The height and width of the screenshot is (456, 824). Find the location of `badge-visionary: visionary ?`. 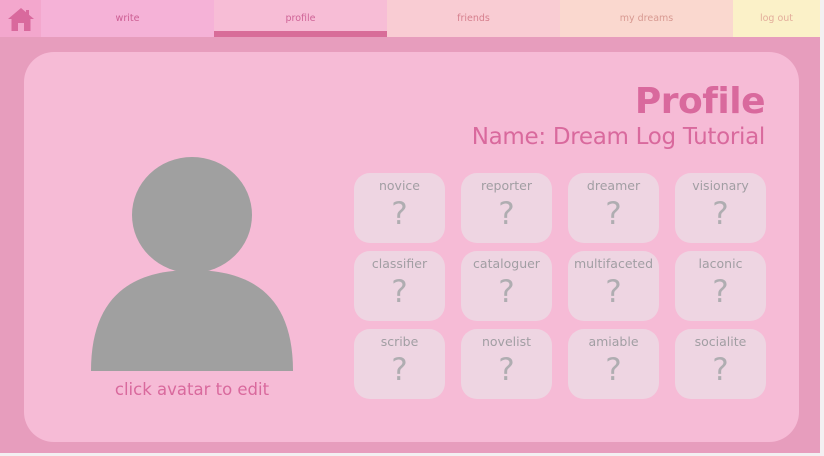

badge-visionary: visionary ? is located at coordinates (720, 208).